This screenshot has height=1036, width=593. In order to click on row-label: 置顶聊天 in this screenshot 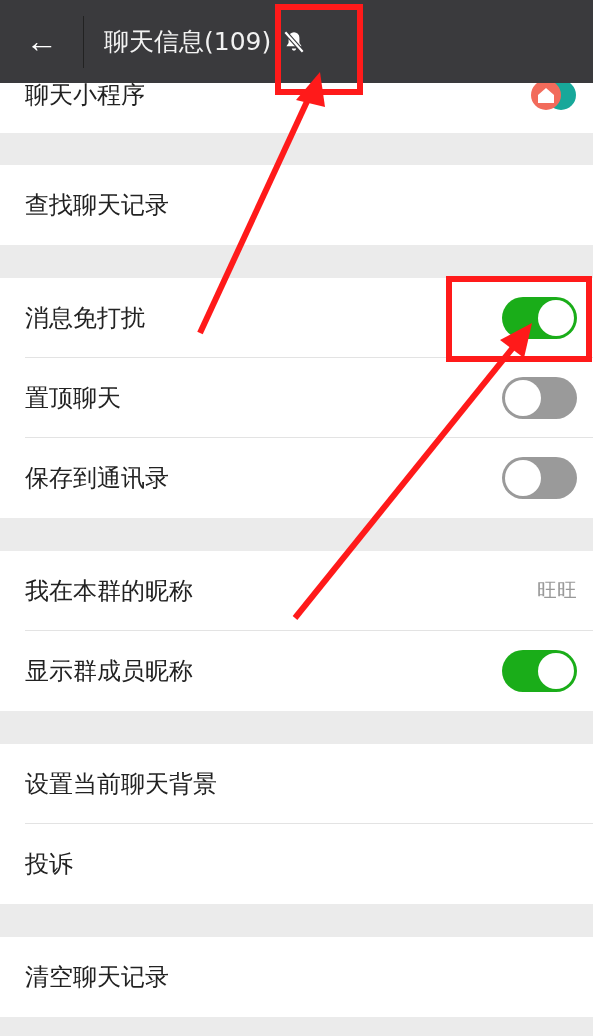, I will do `click(73, 398)`.